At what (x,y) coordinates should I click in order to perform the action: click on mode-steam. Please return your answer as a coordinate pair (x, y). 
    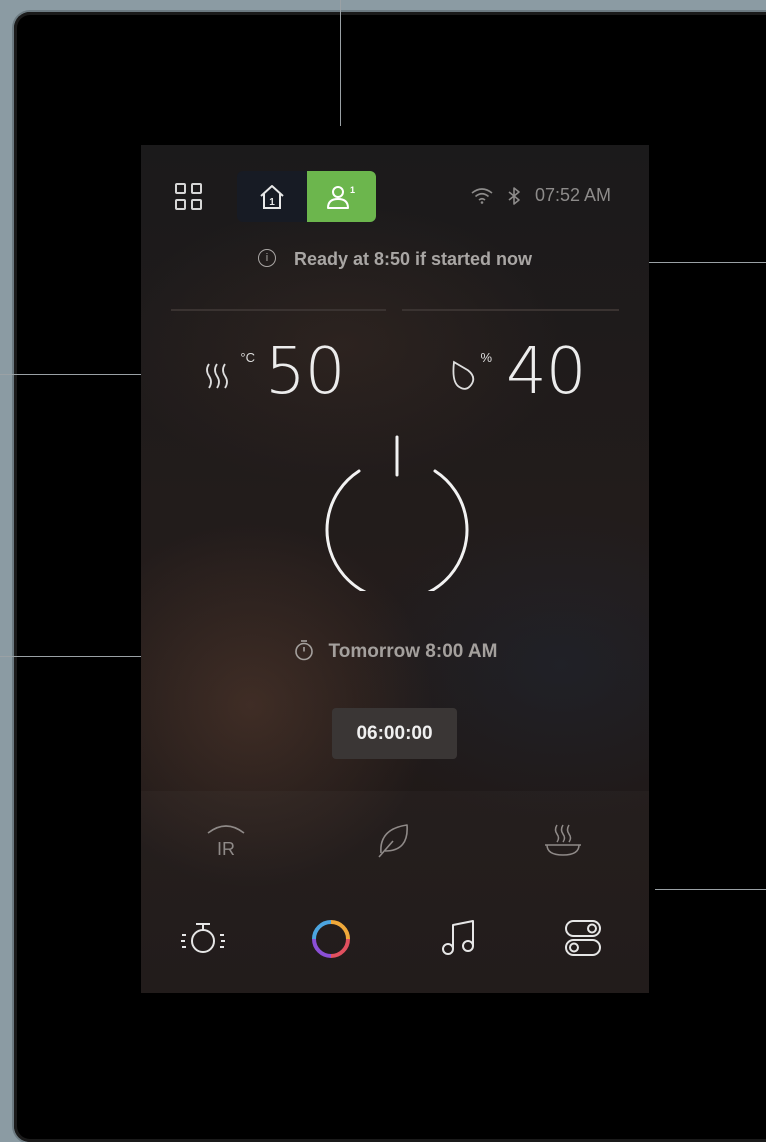
    Looking at the image, I should click on (563, 840).